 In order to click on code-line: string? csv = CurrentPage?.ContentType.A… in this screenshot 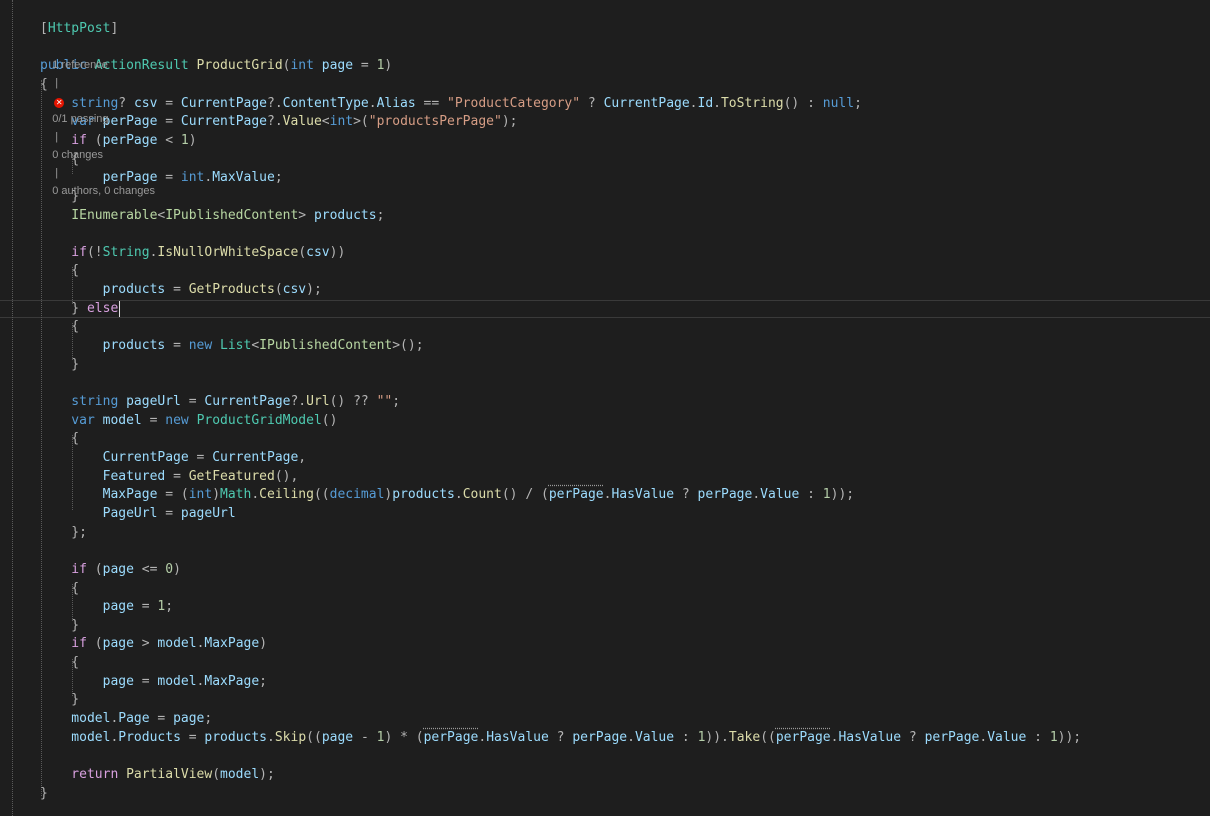, I will do `click(451, 104)`.